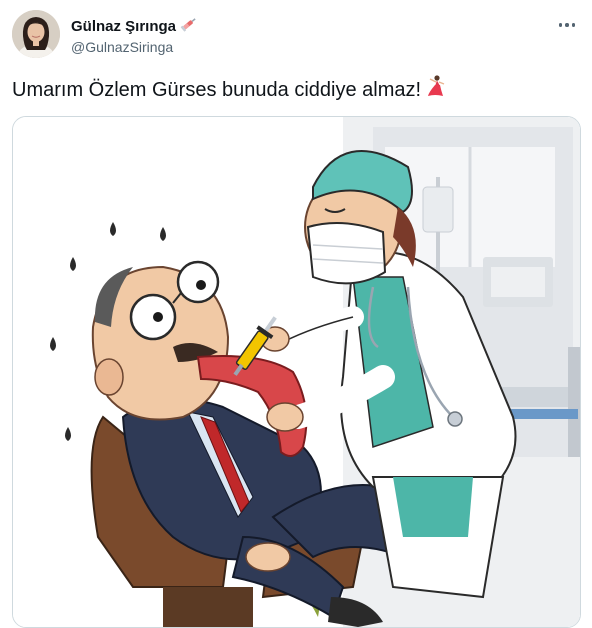 This screenshot has height=628, width=592. What do you see at coordinates (123, 27) in the screenshot?
I see `author-display-name: Gülnaz Şırınga` at bounding box center [123, 27].